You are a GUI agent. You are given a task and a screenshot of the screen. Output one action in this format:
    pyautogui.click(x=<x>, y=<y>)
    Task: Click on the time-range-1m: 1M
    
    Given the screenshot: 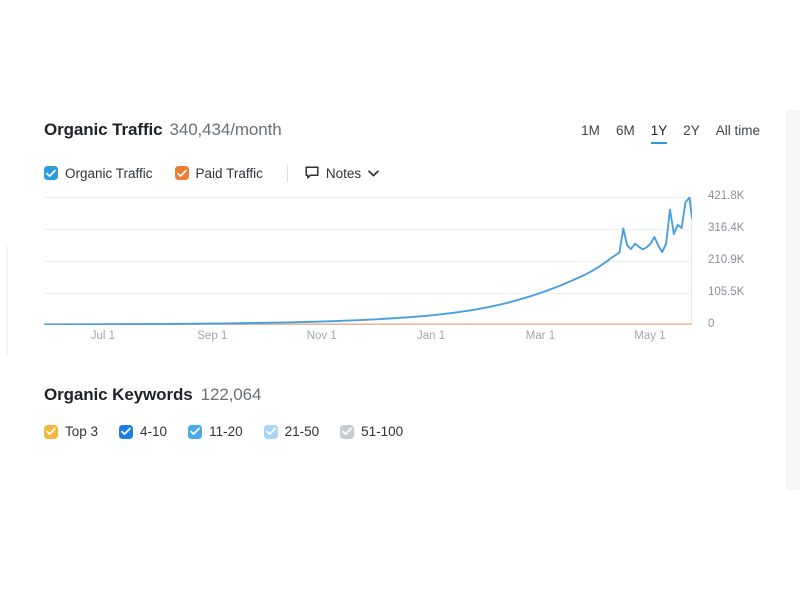 What is the action you would take?
    pyautogui.click(x=590, y=133)
    